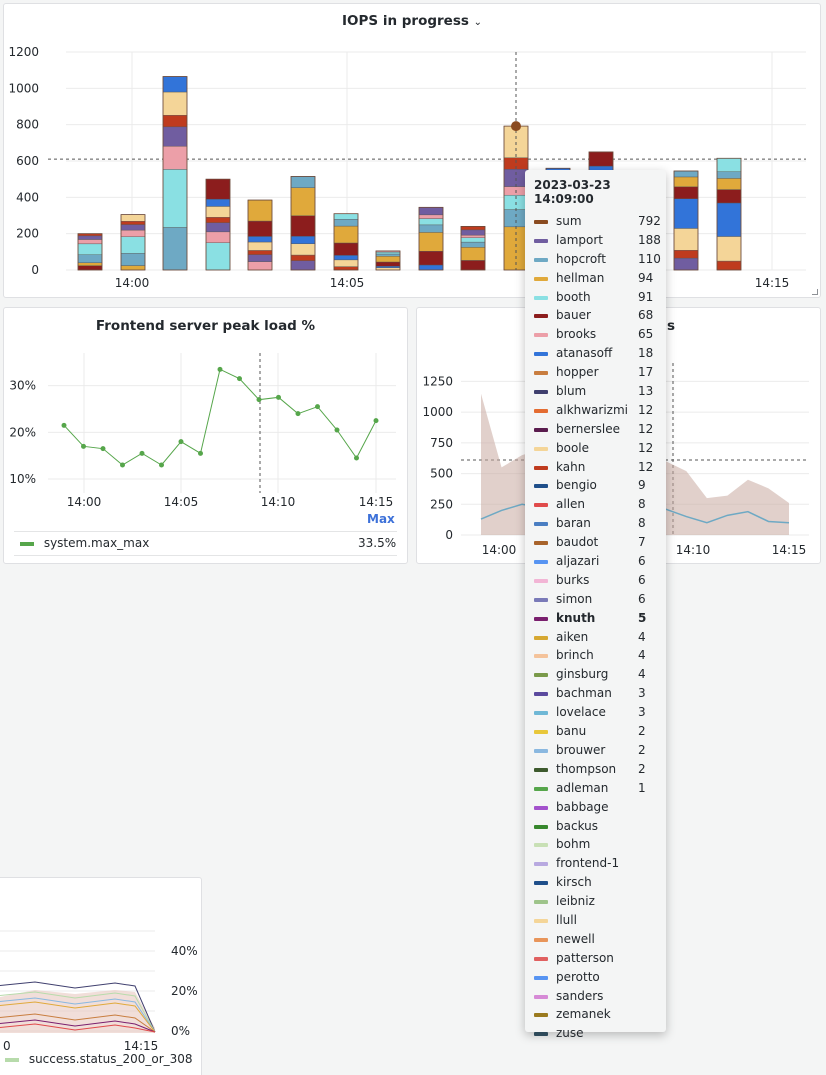 The height and width of the screenshot is (1075, 826). What do you see at coordinates (595, 504) in the screenshot?
I see `tooltip-row: allen 8` at bounding box center [595, 504].